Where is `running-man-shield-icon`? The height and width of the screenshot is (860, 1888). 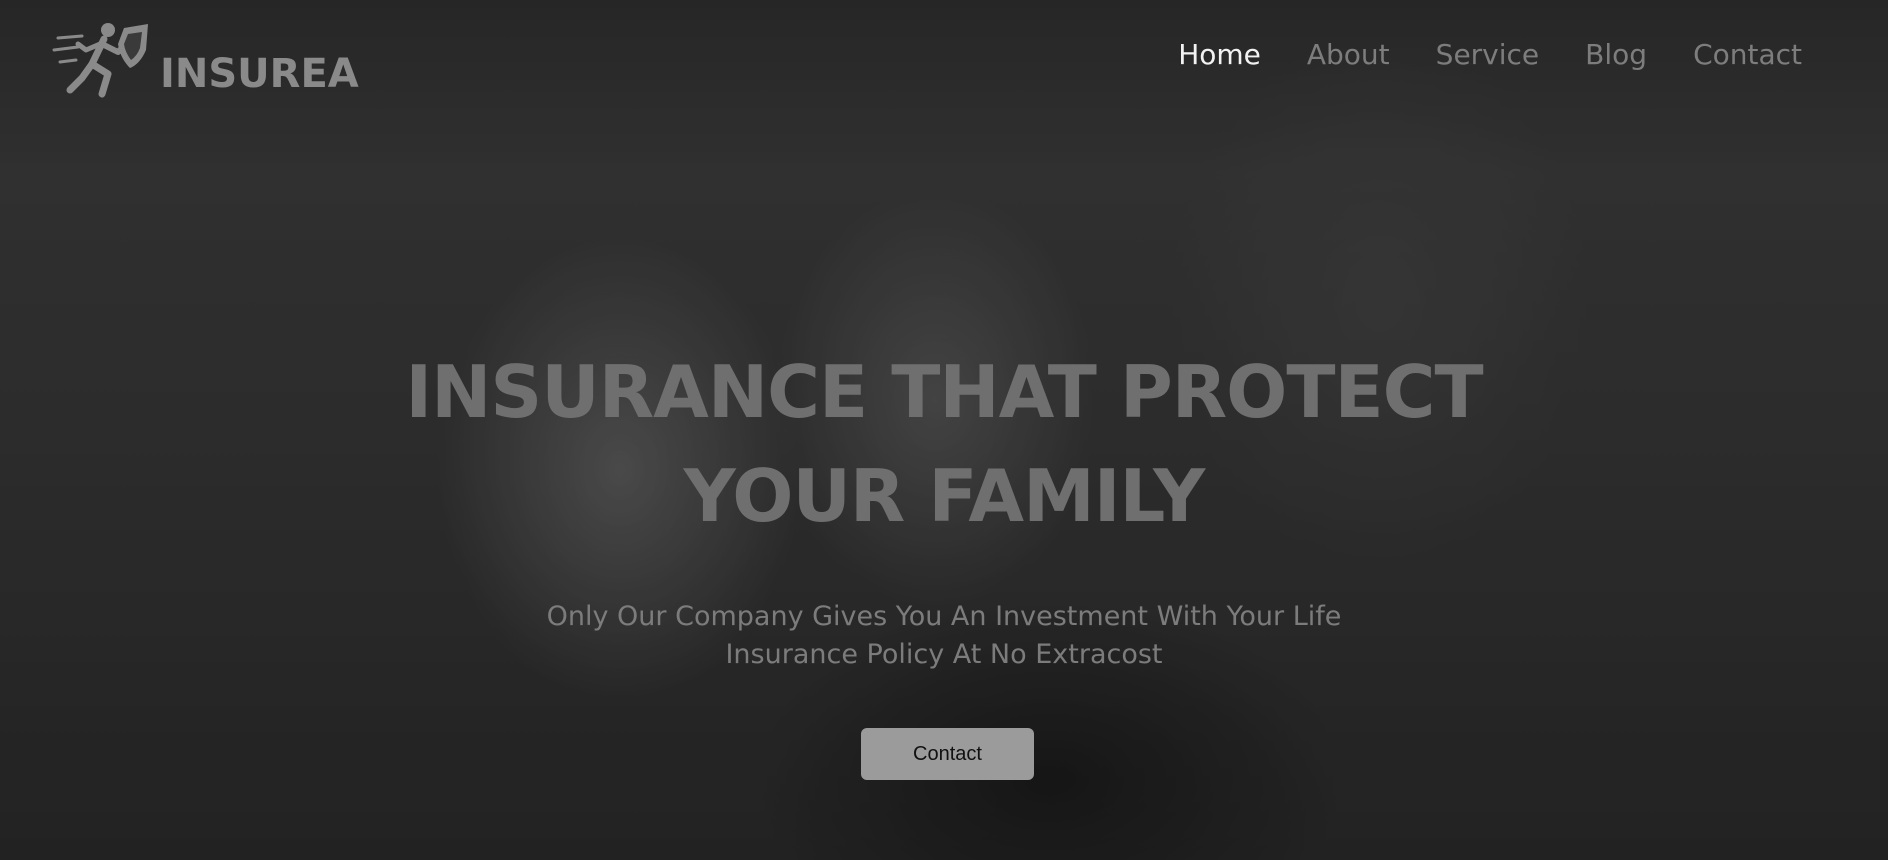 running-man-shield-icon is located at coordinates (100, 60).